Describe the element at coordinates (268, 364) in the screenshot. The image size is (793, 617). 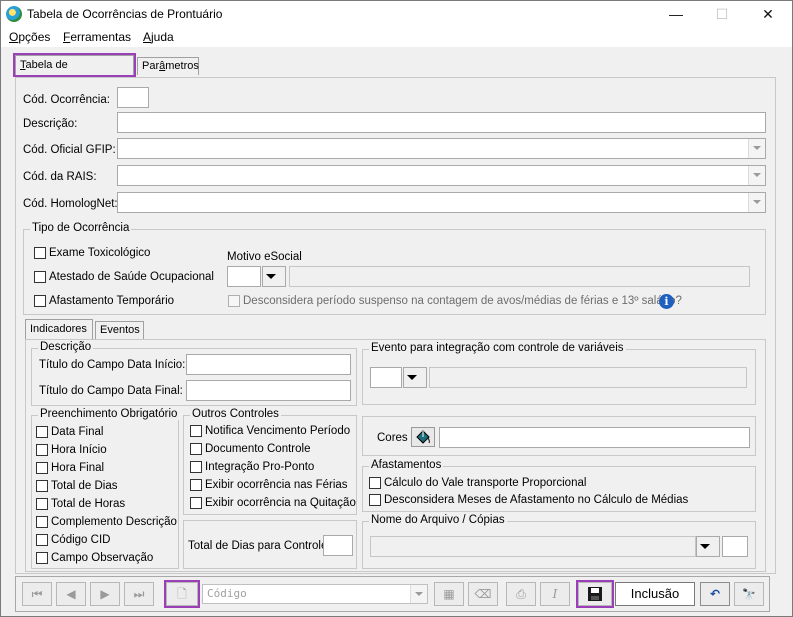
I see `data-inicio-input` at that location.